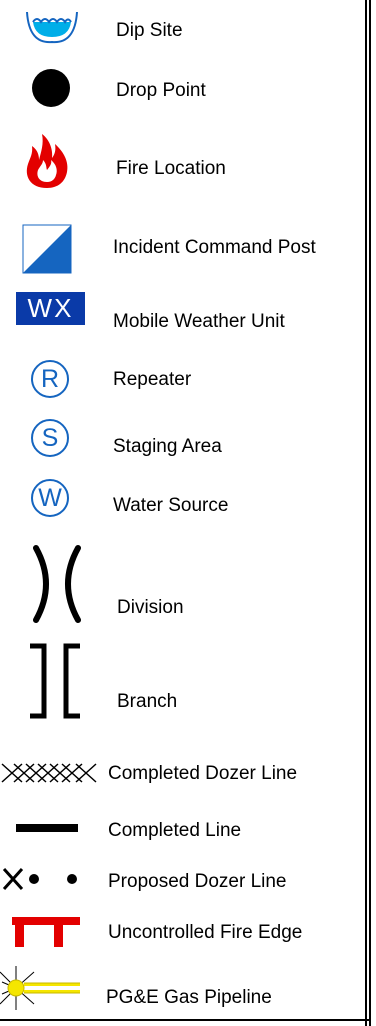 The width and height of the screenshot is (376, 1026). What do you see at coordinates (149, 30) in the screenshot?
I see `legend-label-dip-site: Dip Site` at bounding box center [149, 30].